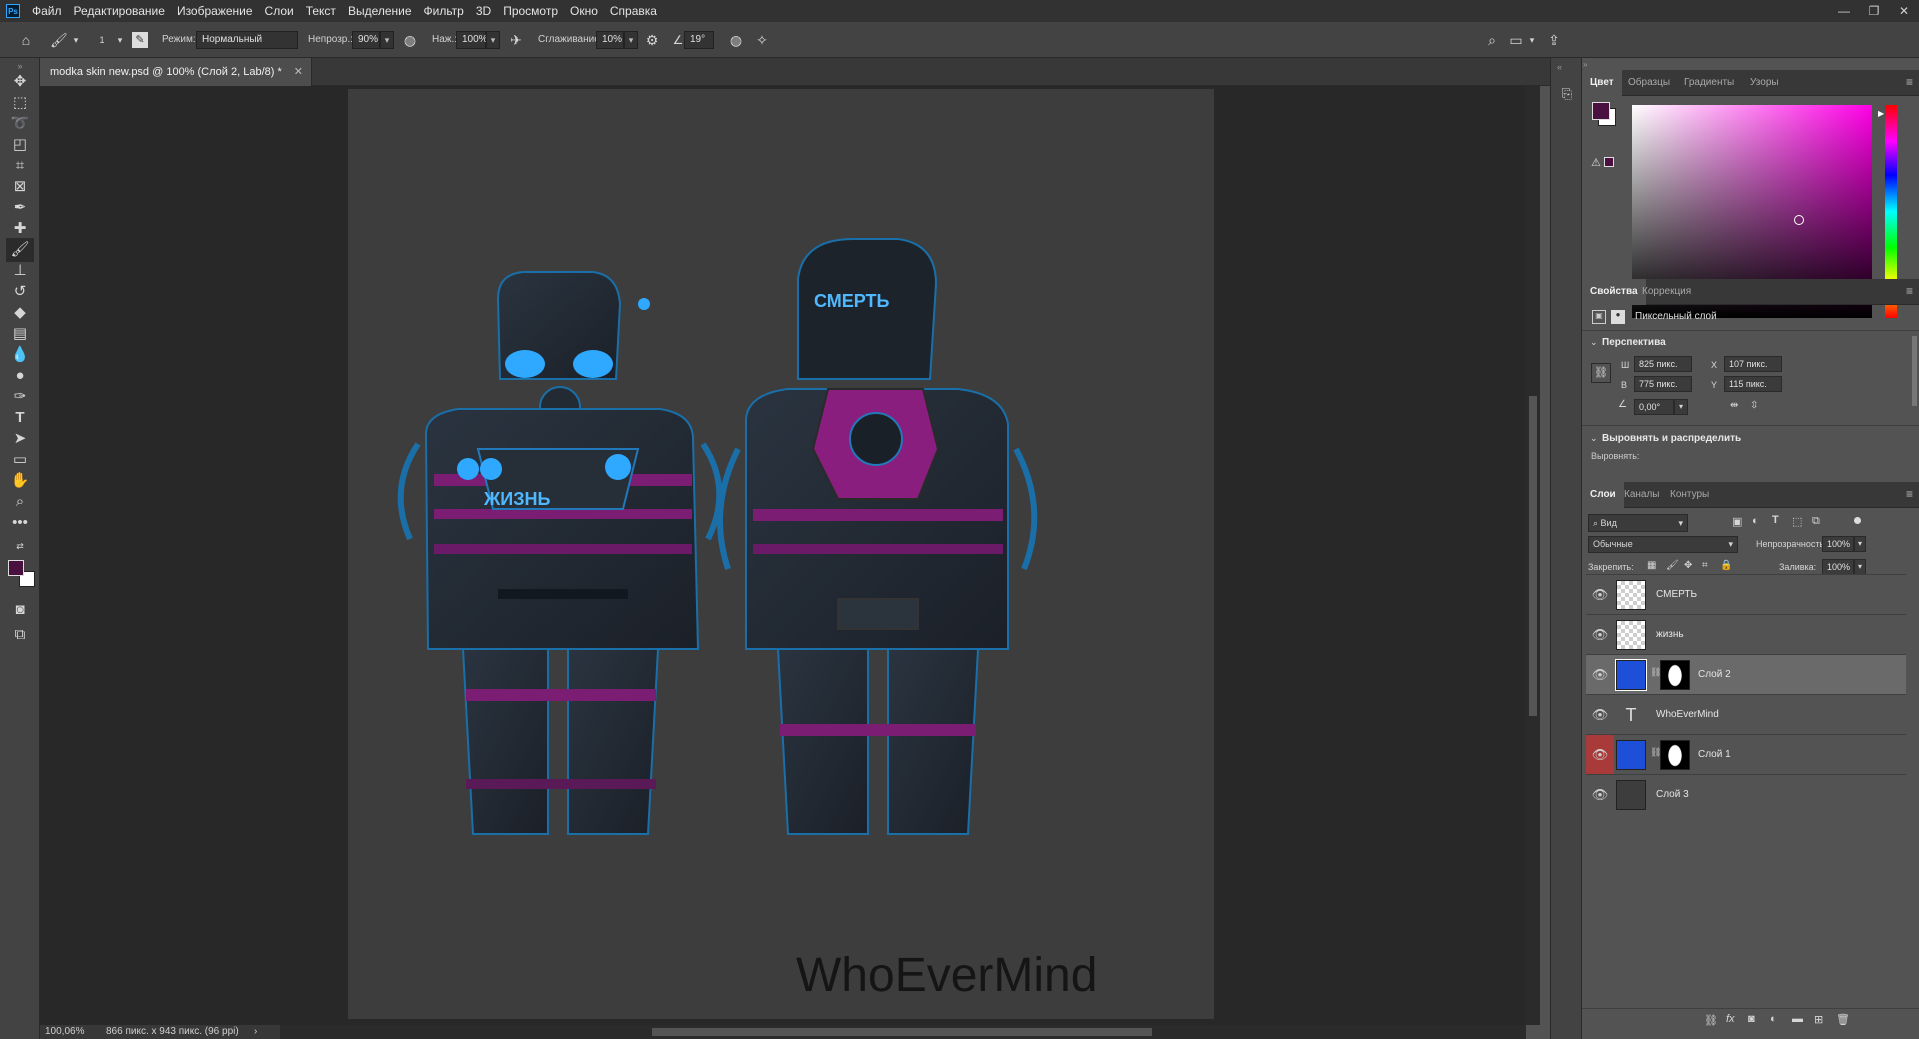 The height and width of the screenshot is (1039, 1919). I want to click on horizontal-scroll-thumb, so click(902, 1032).